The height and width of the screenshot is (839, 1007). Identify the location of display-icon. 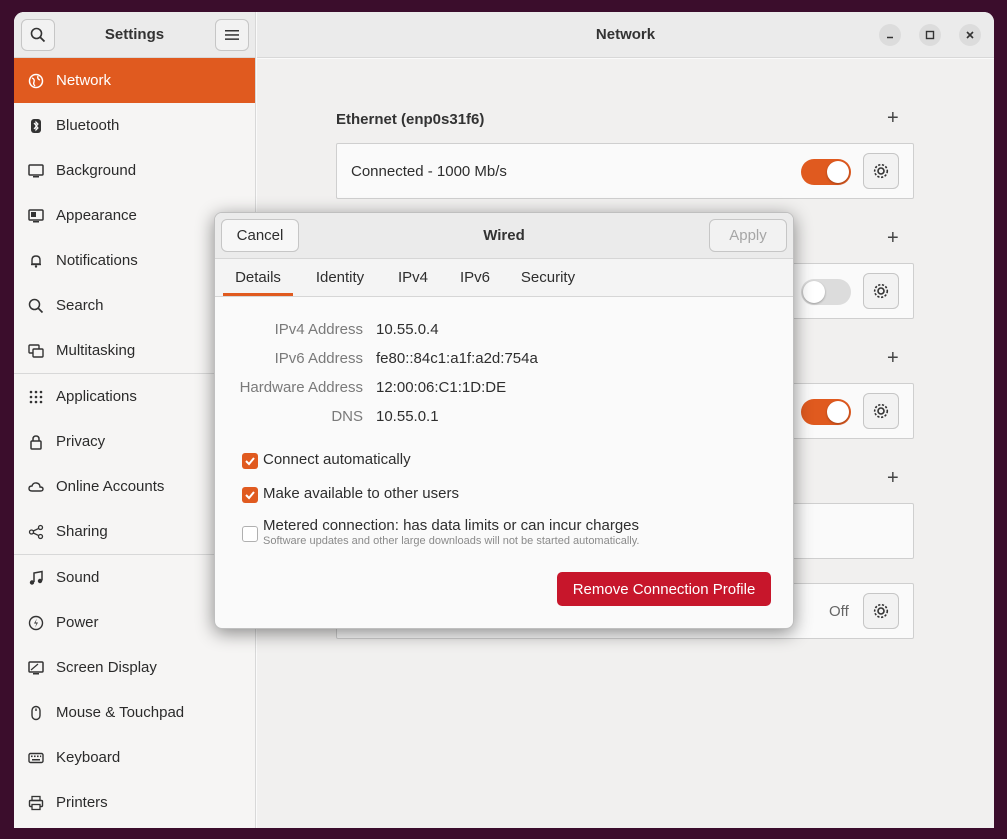
(36, 668).